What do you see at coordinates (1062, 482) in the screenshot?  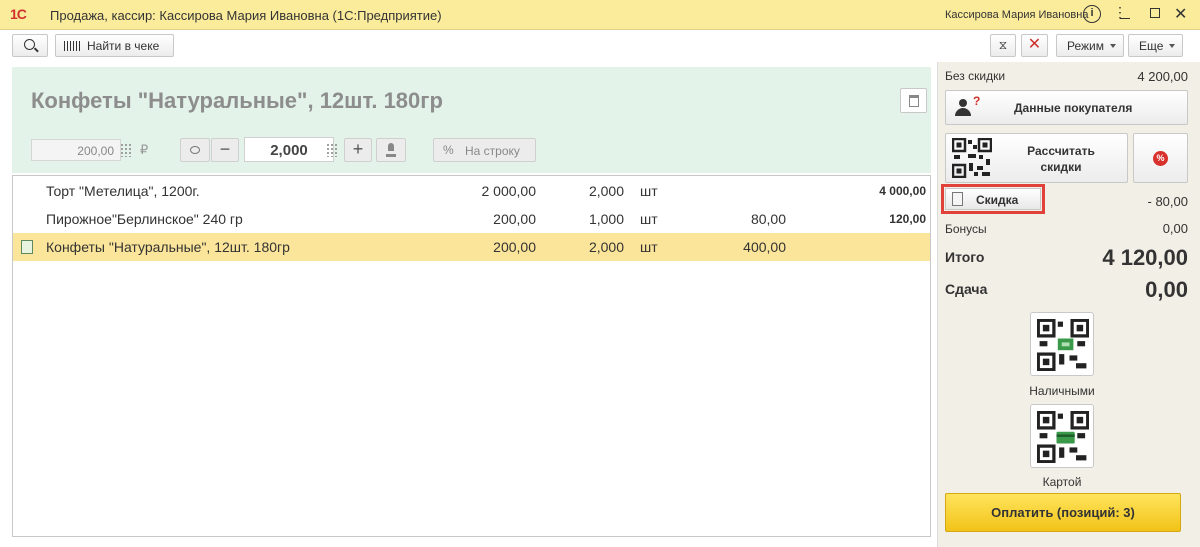 I see `pay-card-label: Картой` at bounding box center [1062, 482].